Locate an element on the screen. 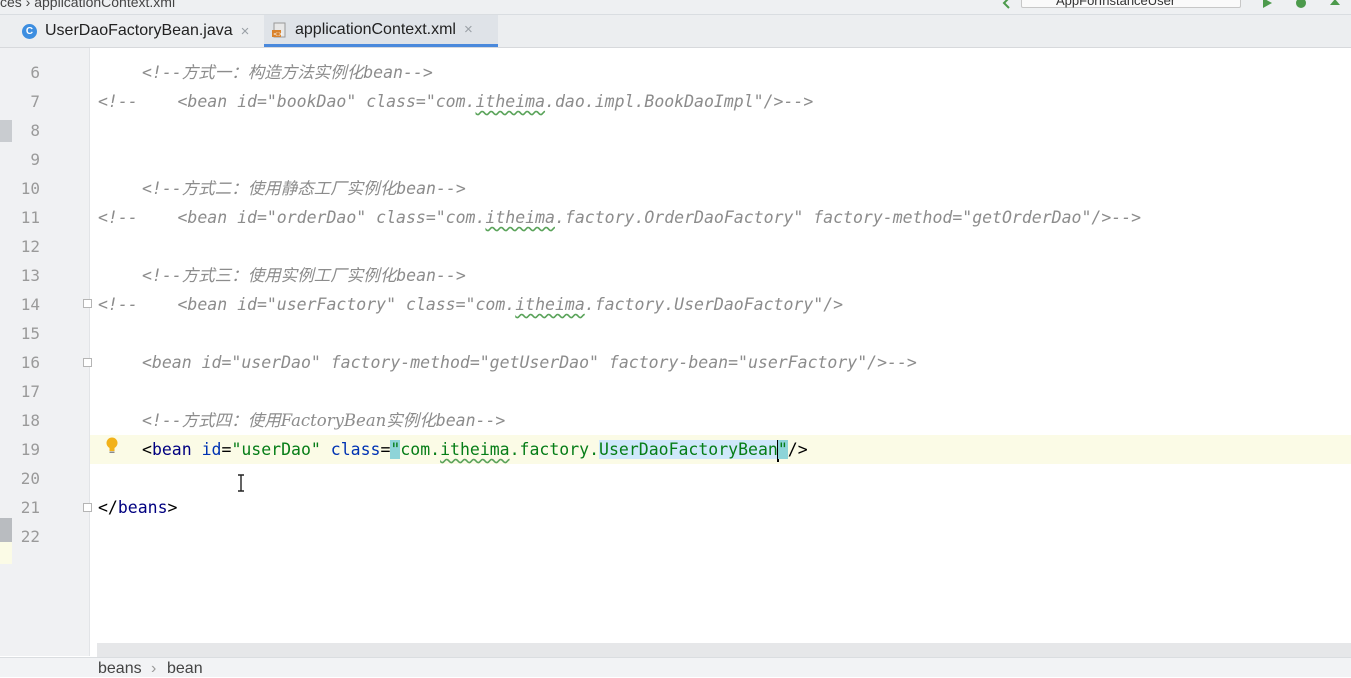  code-token: < is located at coordinates (147, 449).